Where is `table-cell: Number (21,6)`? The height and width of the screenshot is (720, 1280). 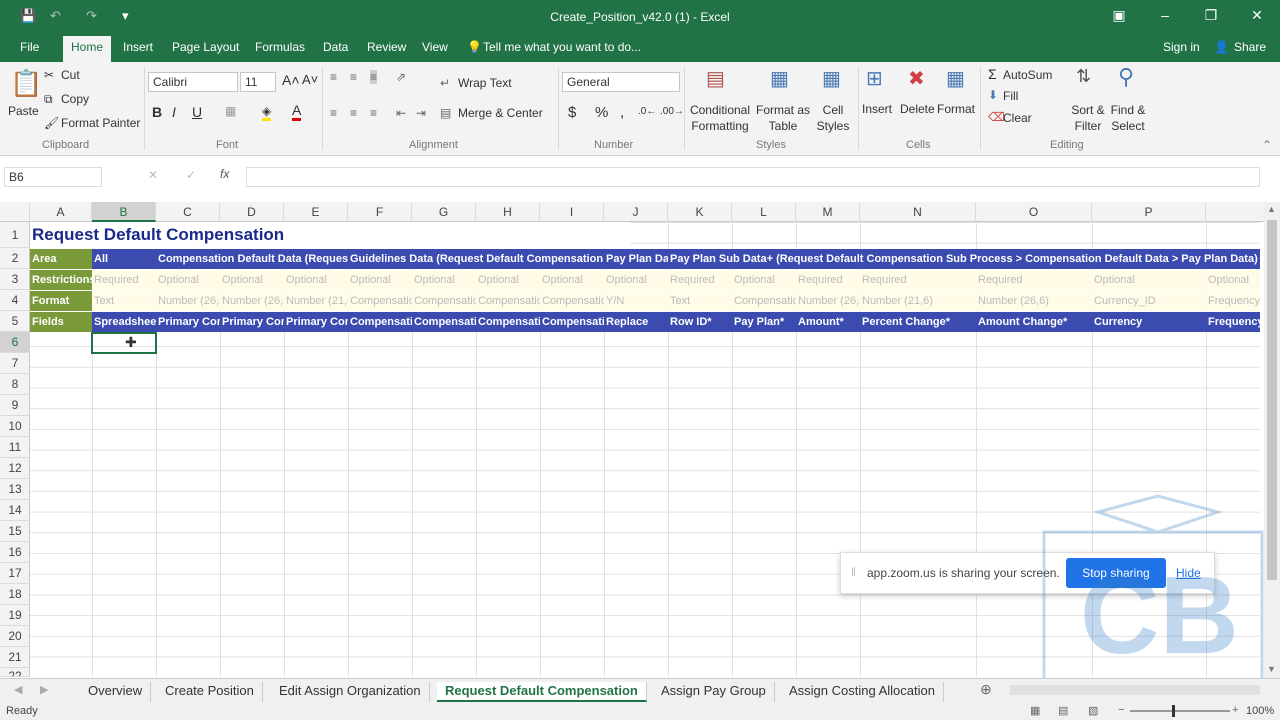
table-cell: Number (21,6) is located at coordinates (918, 301).